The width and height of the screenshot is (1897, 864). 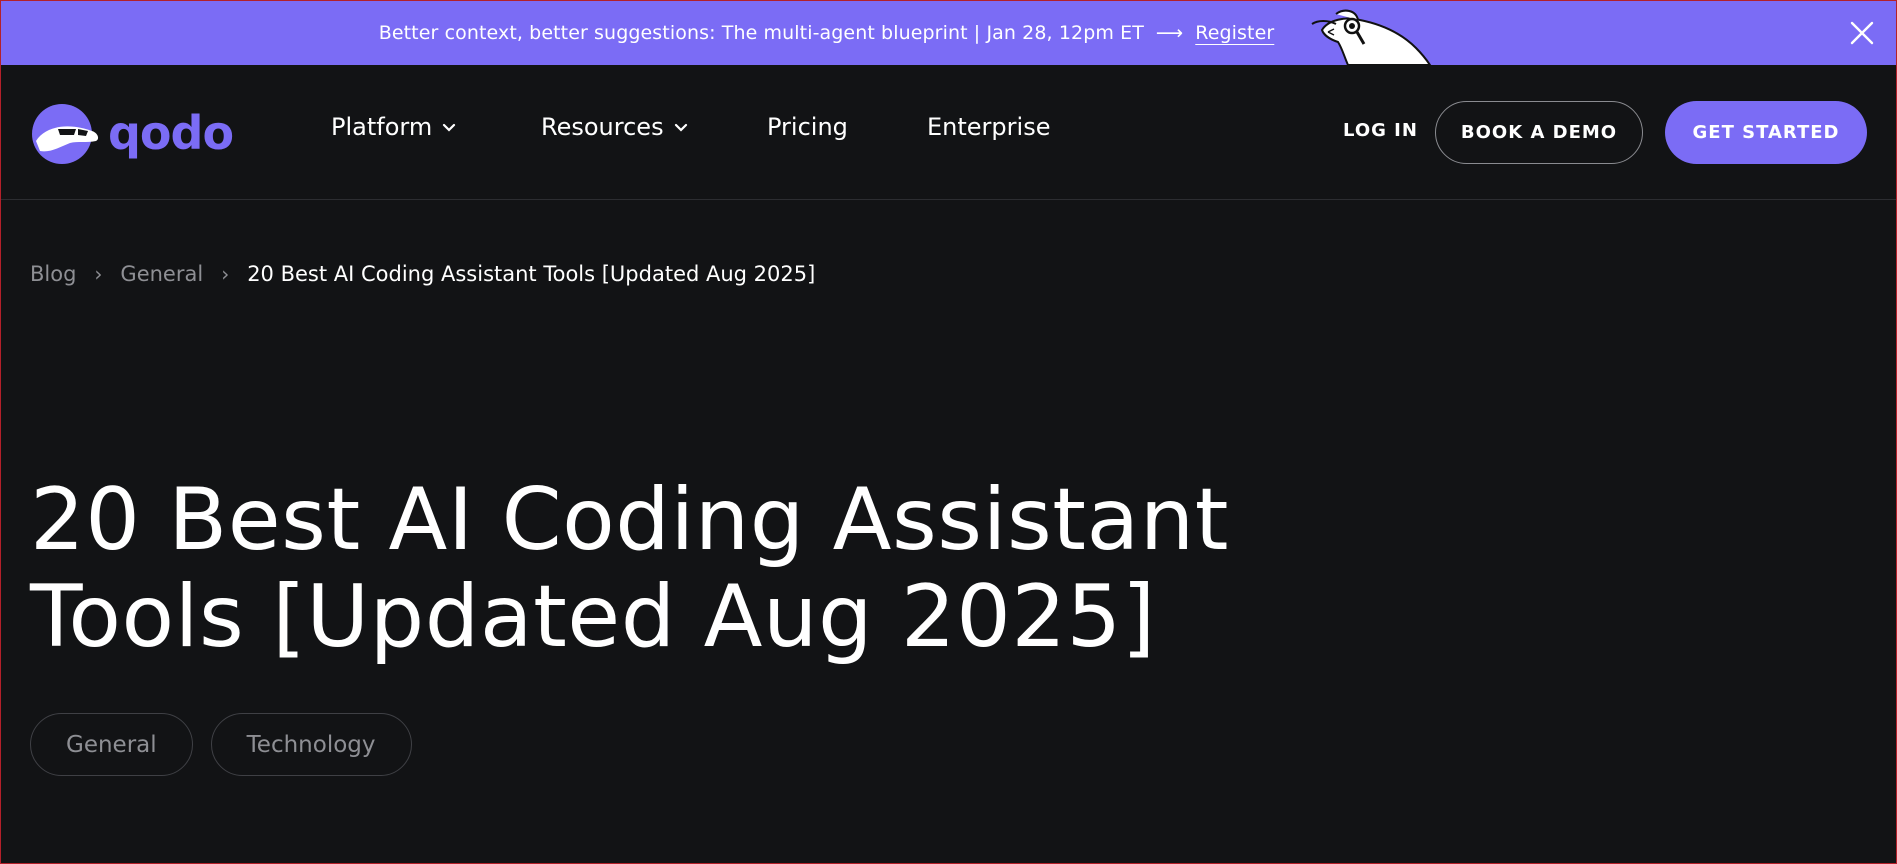 I want to click on qodo-logo: qodo, so click(x=132, y=133).